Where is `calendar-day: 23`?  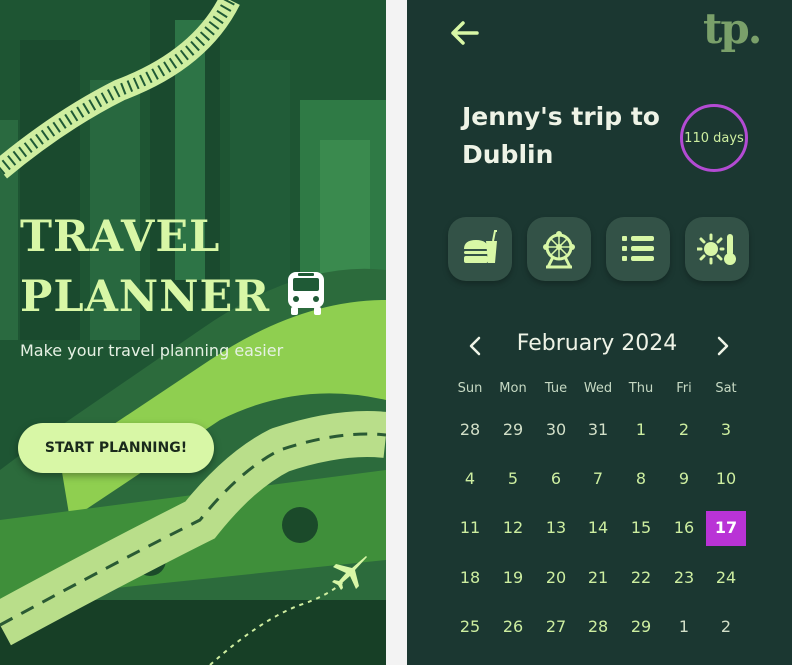 calendar-day: 23 is located at coordinates (684, 578).